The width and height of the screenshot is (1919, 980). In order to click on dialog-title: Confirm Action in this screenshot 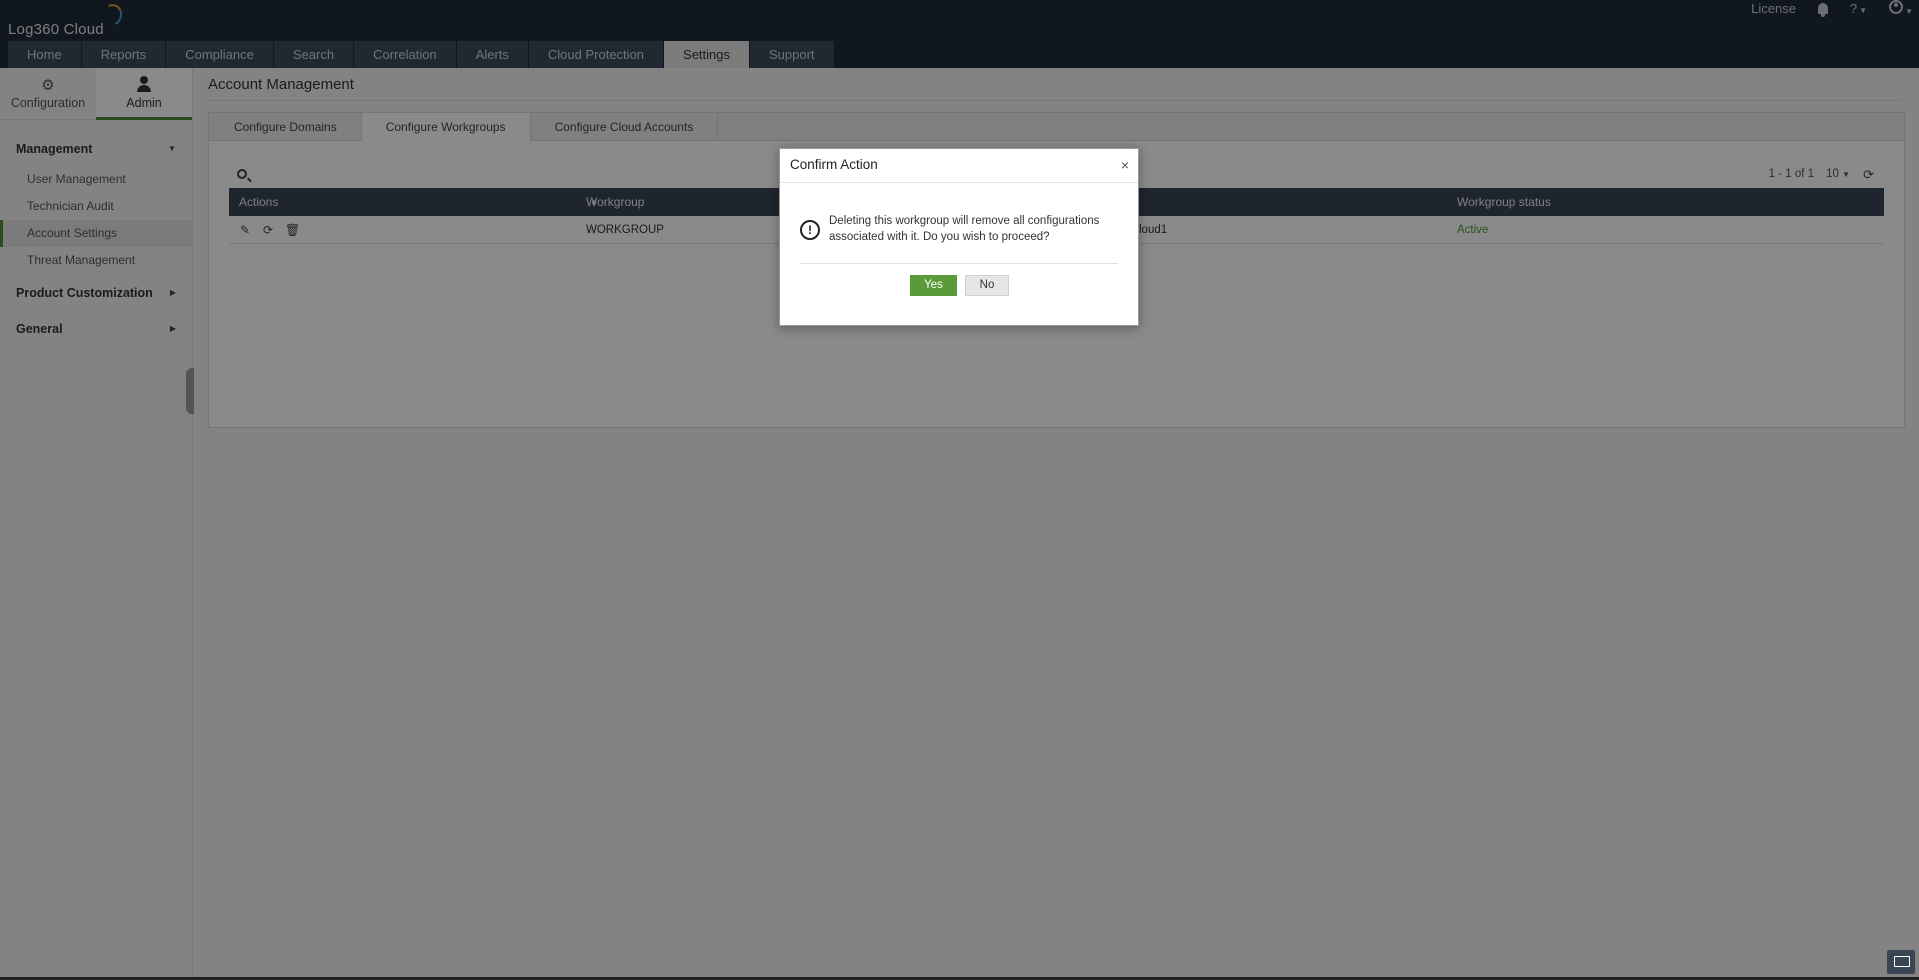, I will do `click(834, 164)`.